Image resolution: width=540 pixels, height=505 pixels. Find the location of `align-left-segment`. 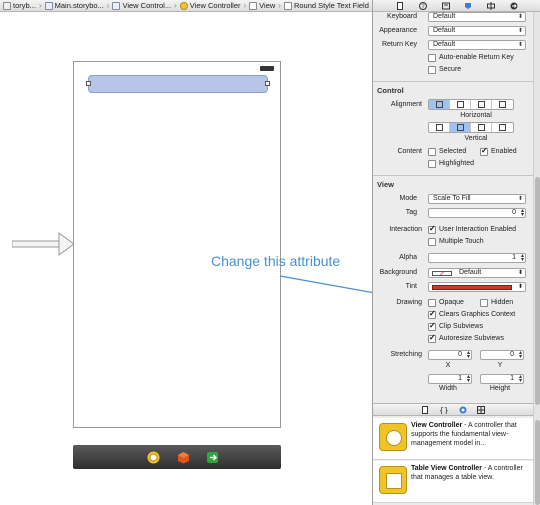

align-left-segment is located at coordinates (439, 104).